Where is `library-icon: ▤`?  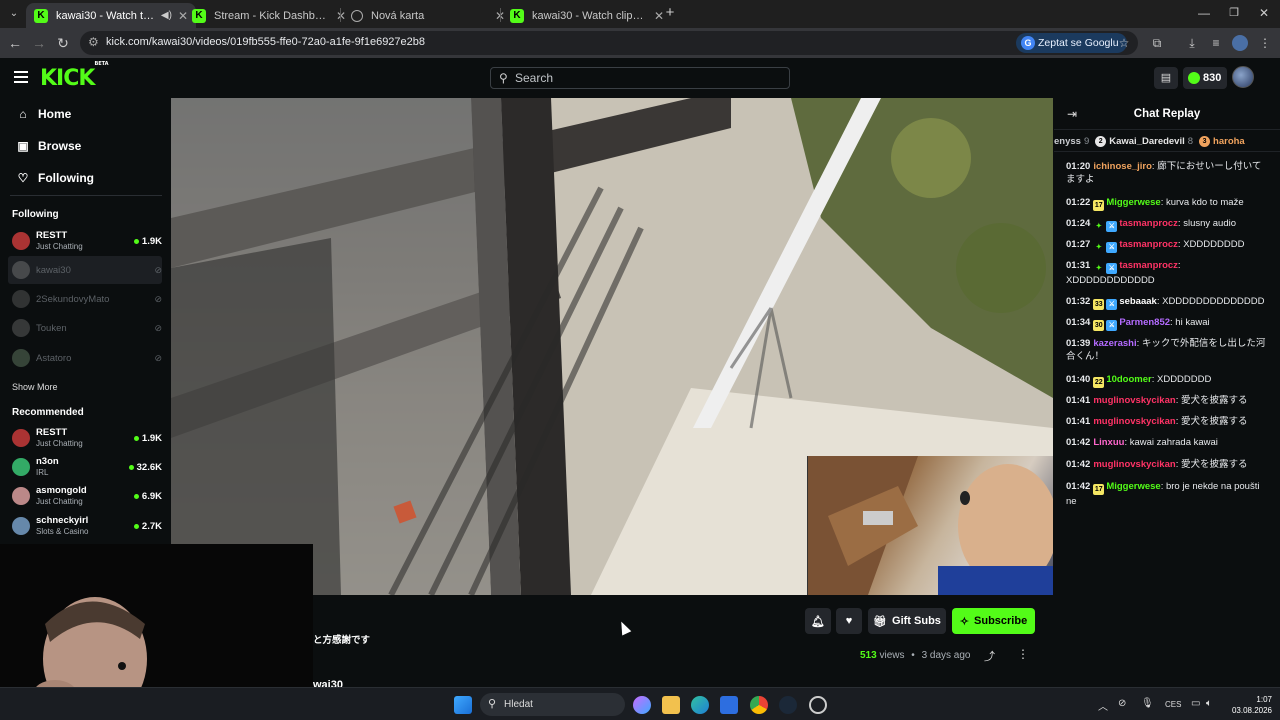
library-icon: ▤ is located at coordinates (1166, 78).